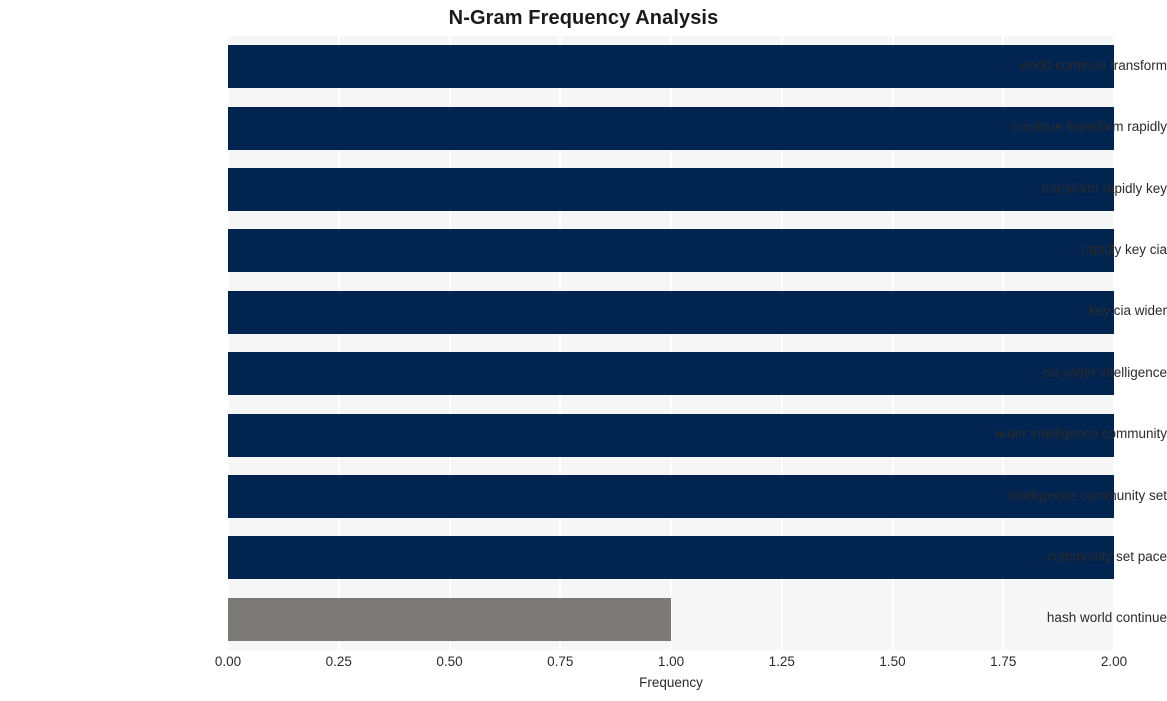  What do you see at coordinates (1089, 127) in the screenshot?
I see `y-axis-tick-label: continue transform rapidly` at bounding box center [1089, 127].